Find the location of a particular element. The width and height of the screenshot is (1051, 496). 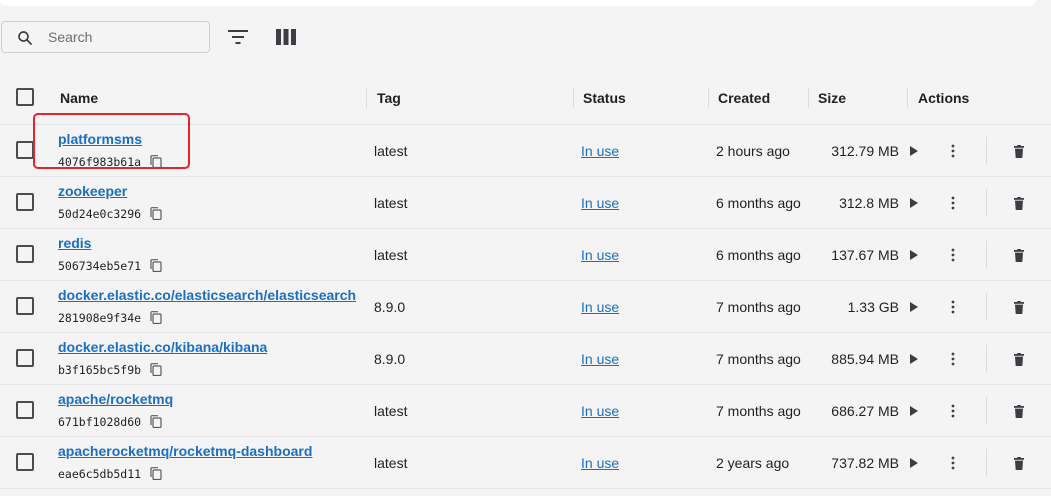

filter-button is located at coordinates (238, 37).